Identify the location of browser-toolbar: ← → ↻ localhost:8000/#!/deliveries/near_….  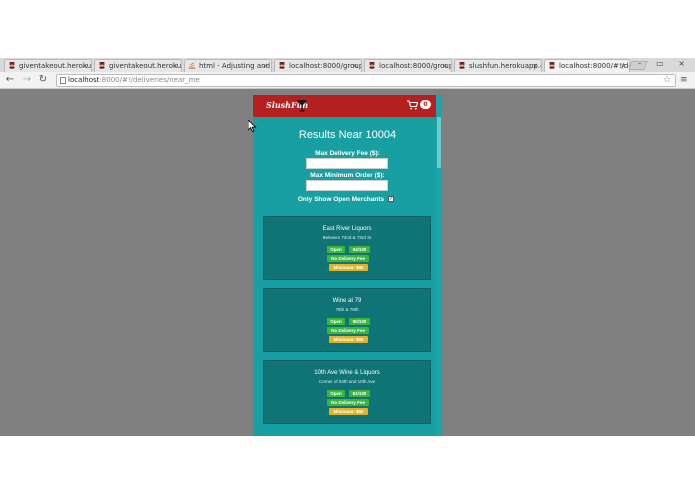
(347, 80).